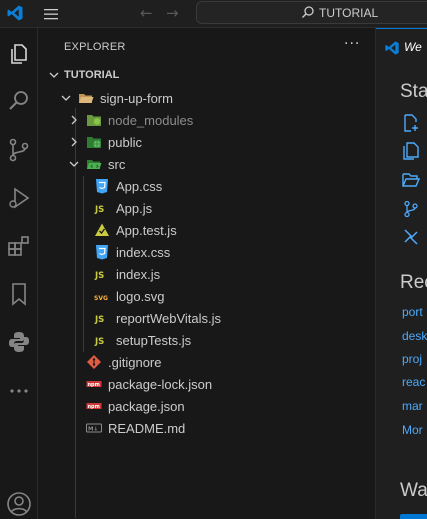 The height and width of the screenshot is (519, 427). Describe the element at coordinates (19, 273) in the screenshot. I see `activity-bar` at that location.